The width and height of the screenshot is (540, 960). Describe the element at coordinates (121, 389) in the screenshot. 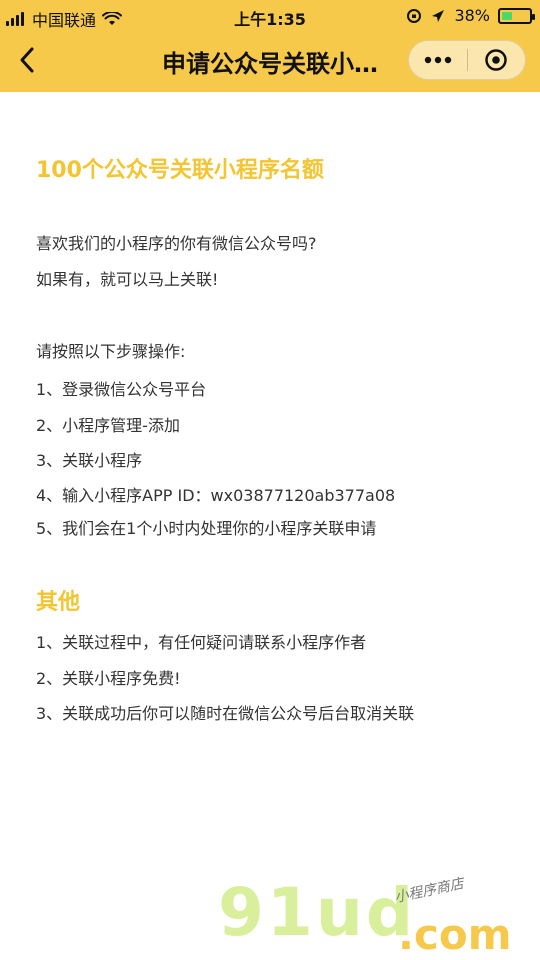

I see `step-item: 1、登录微信公众号平台` at that location.